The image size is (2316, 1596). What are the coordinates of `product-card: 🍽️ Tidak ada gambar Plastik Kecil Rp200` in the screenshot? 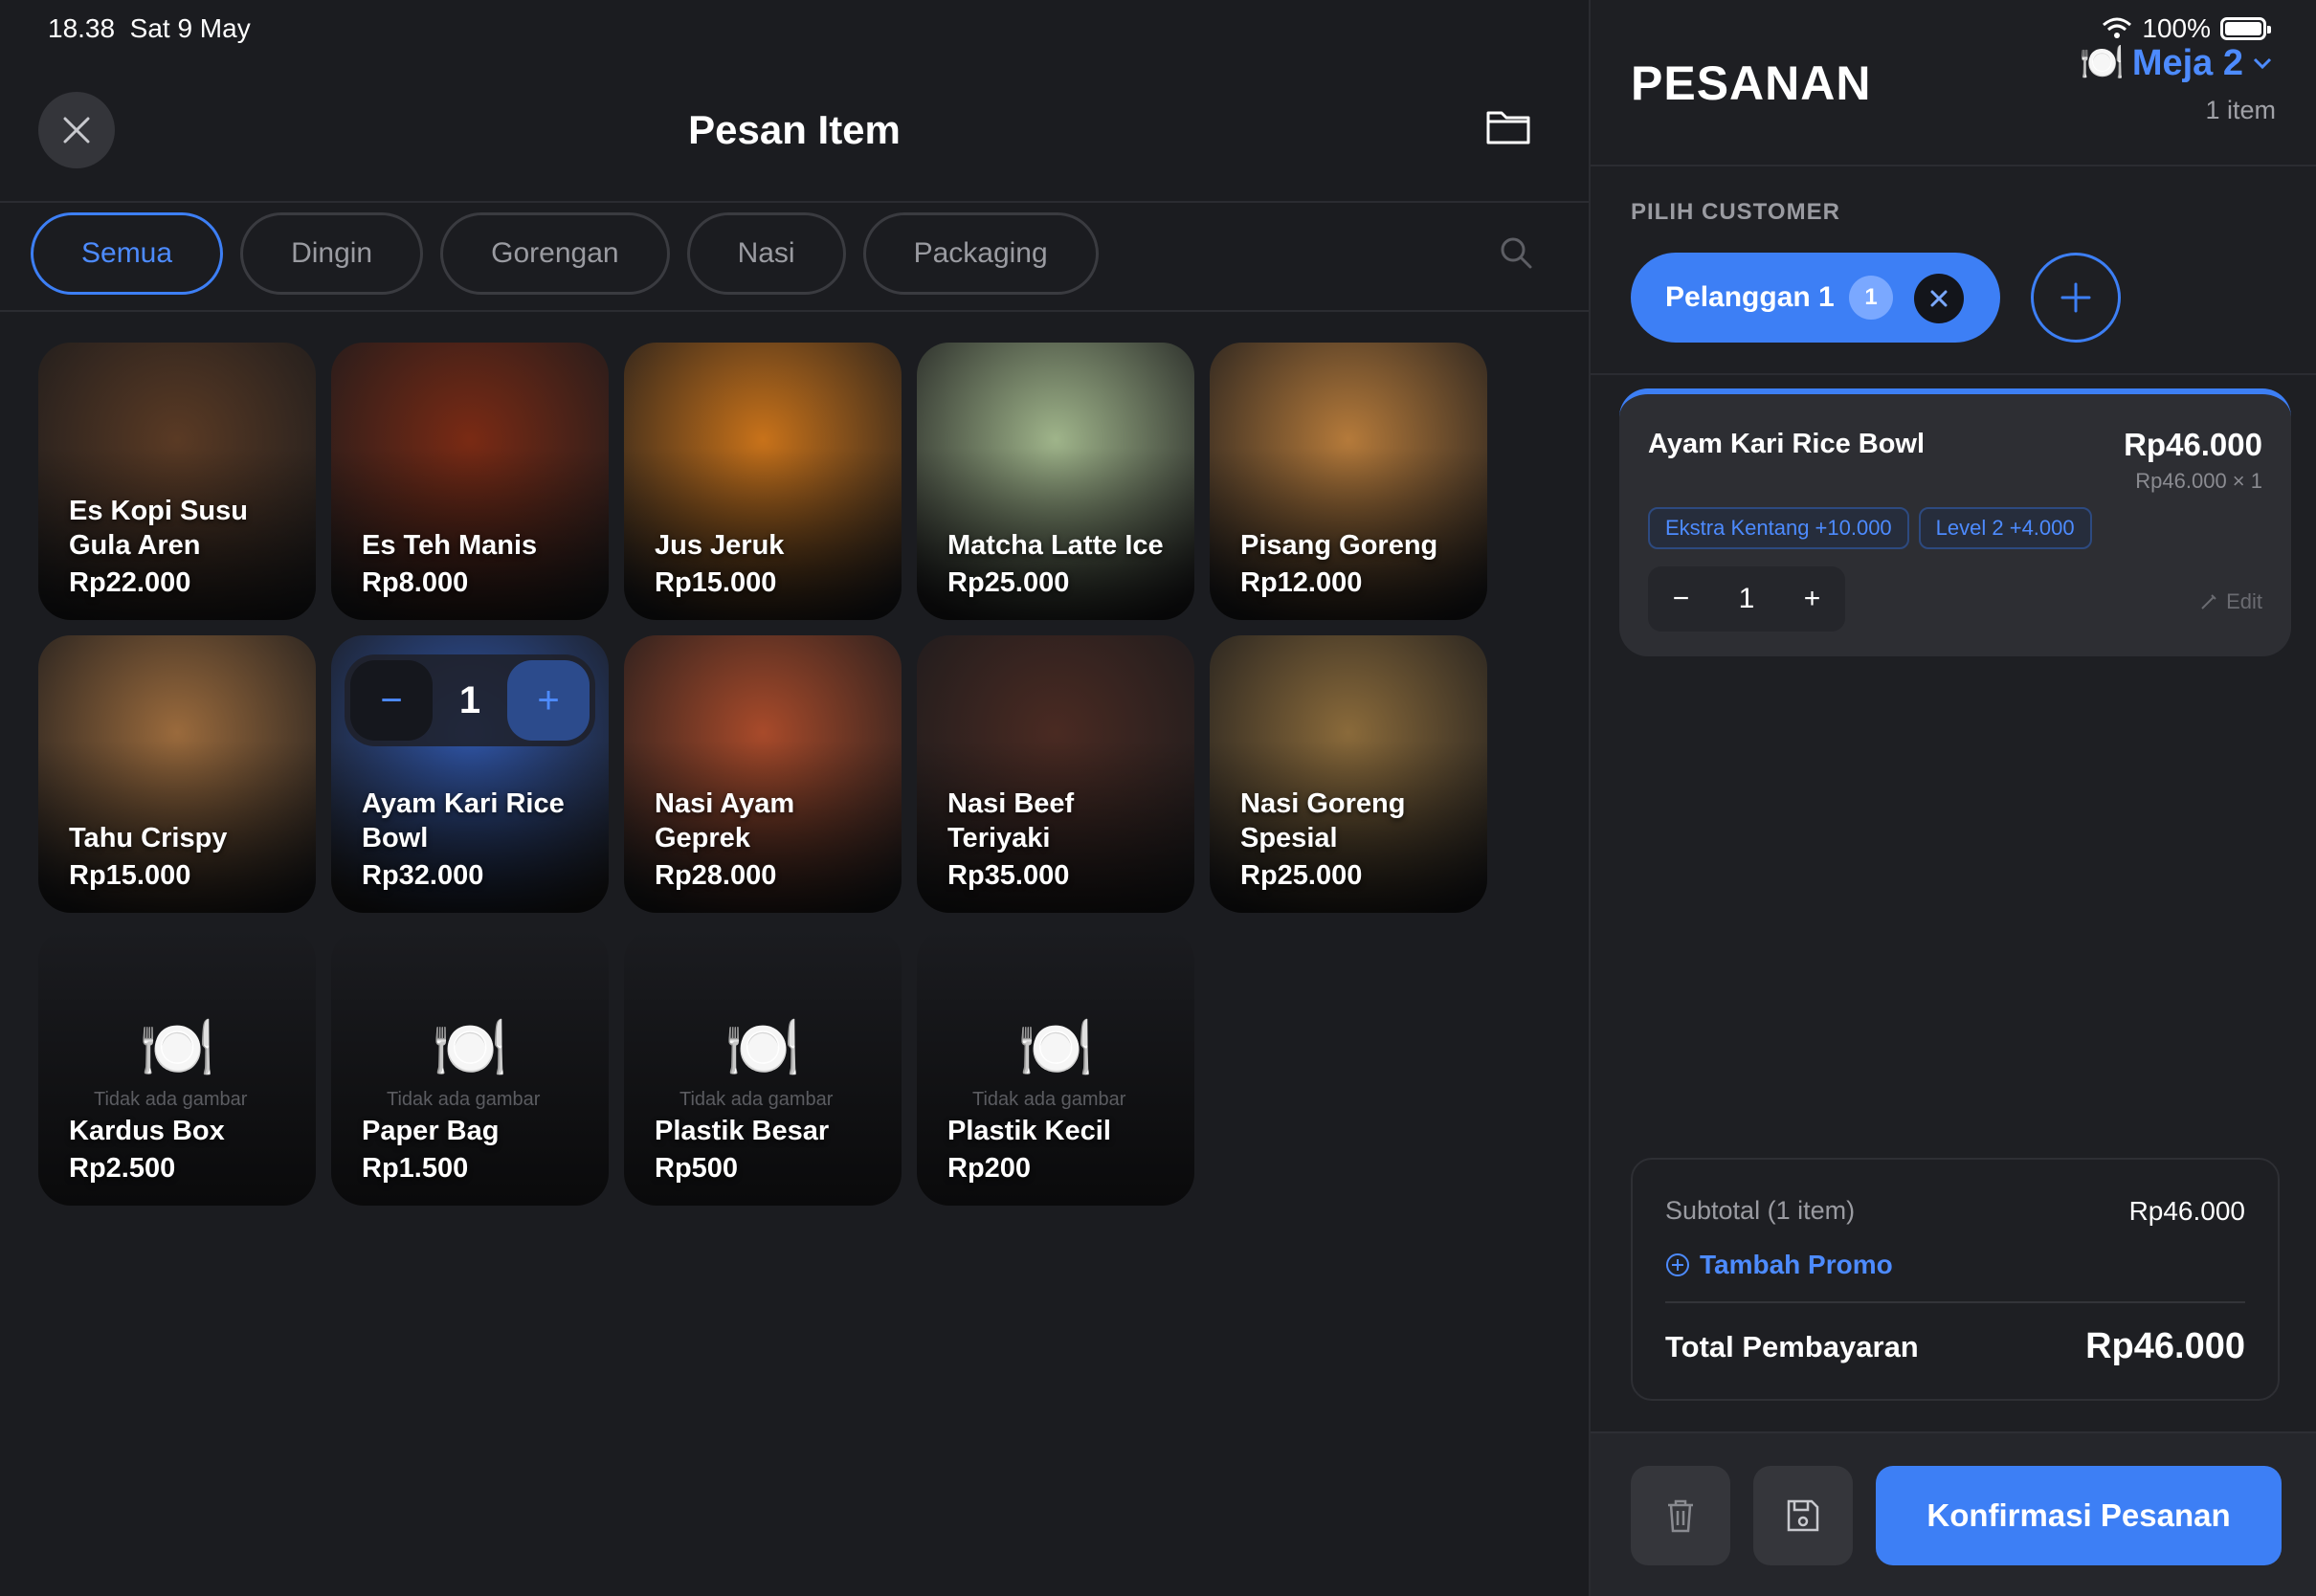 It's located at (1055, 1067).